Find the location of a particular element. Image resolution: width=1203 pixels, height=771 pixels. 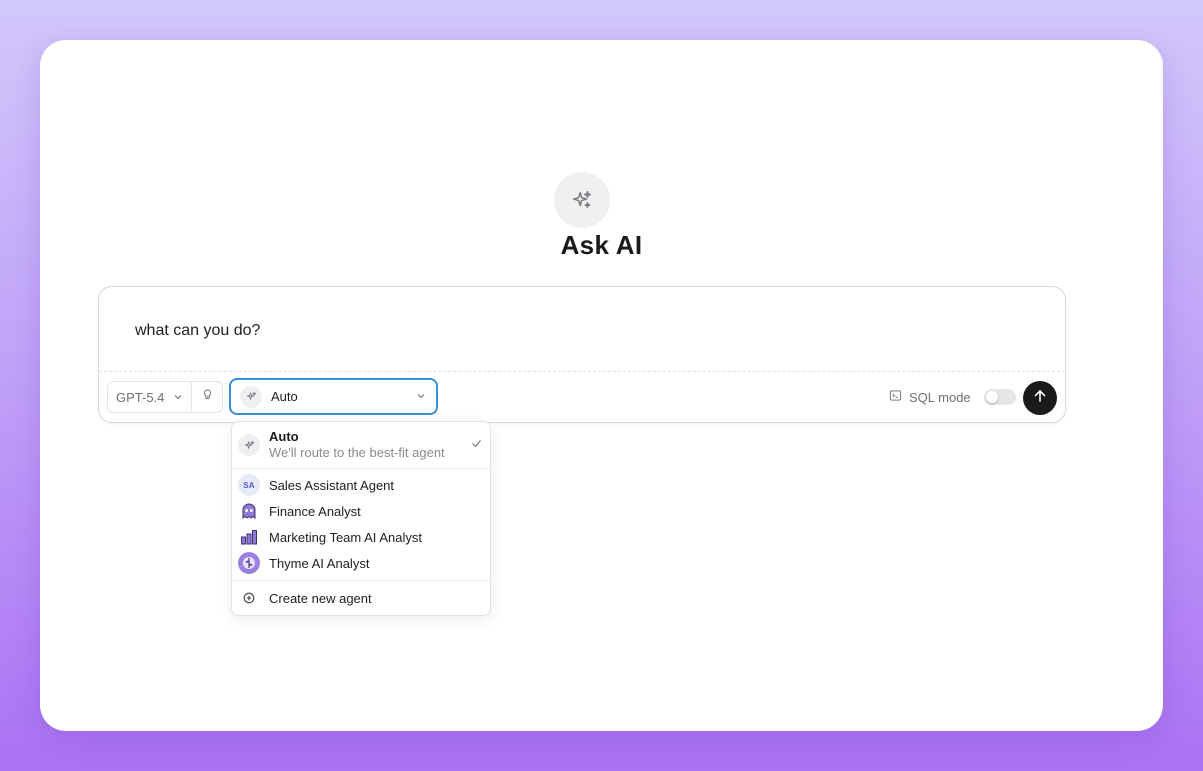

model-controls: GPT-5.4 is located at coordinates (165, 397).